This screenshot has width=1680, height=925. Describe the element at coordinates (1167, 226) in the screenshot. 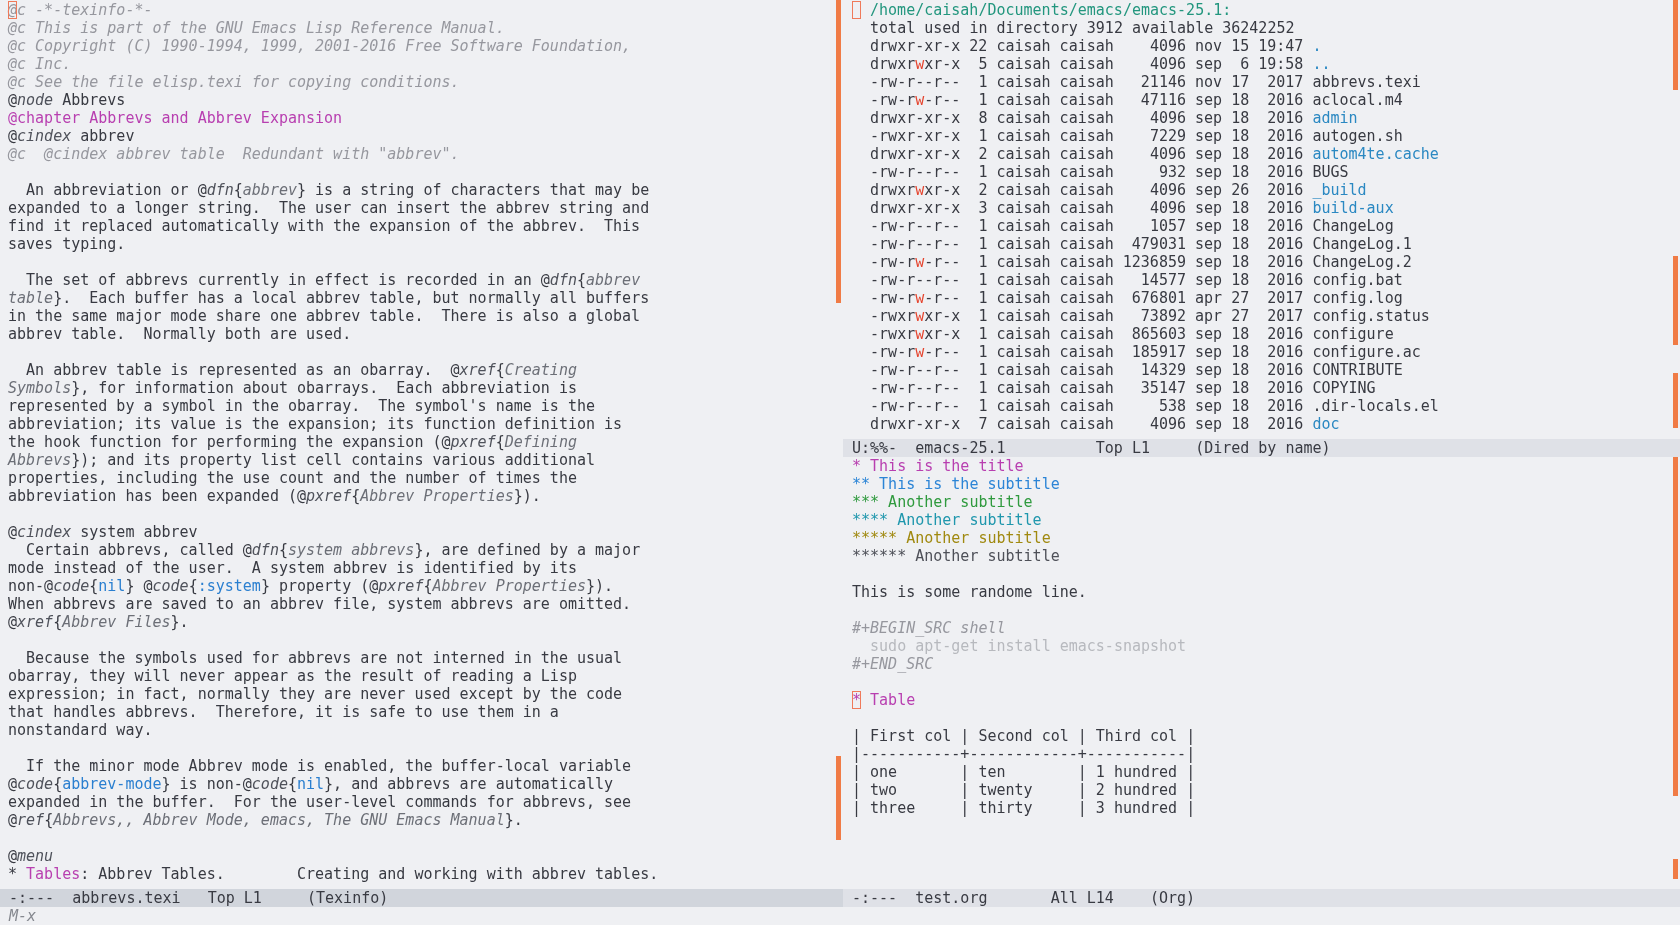

I see `file-size: 1057` at that location.